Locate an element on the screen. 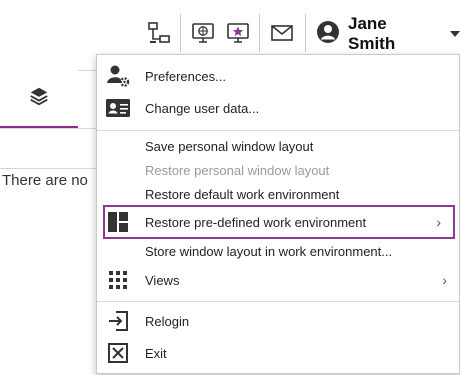 The image size is (460, 375). menu-item-views: Views › is located at coordinates (278, 280).